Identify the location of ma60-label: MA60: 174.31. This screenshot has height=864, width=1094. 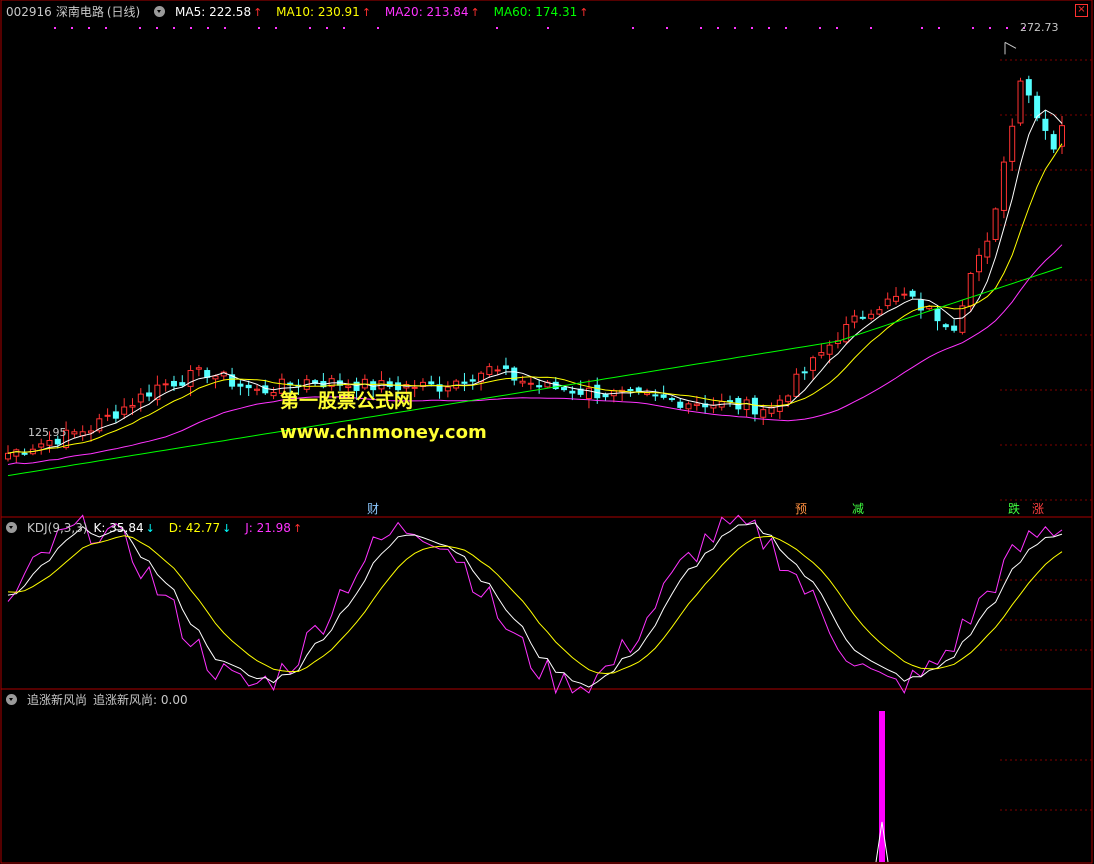
(535, 12).